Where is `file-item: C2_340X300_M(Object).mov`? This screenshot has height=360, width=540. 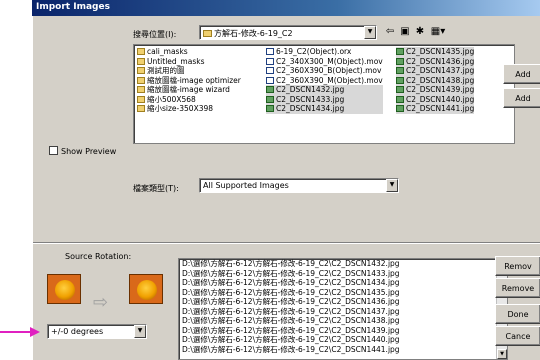
file-item: C2_340X300_M(Object).mov is located at coordinates (324, 62).